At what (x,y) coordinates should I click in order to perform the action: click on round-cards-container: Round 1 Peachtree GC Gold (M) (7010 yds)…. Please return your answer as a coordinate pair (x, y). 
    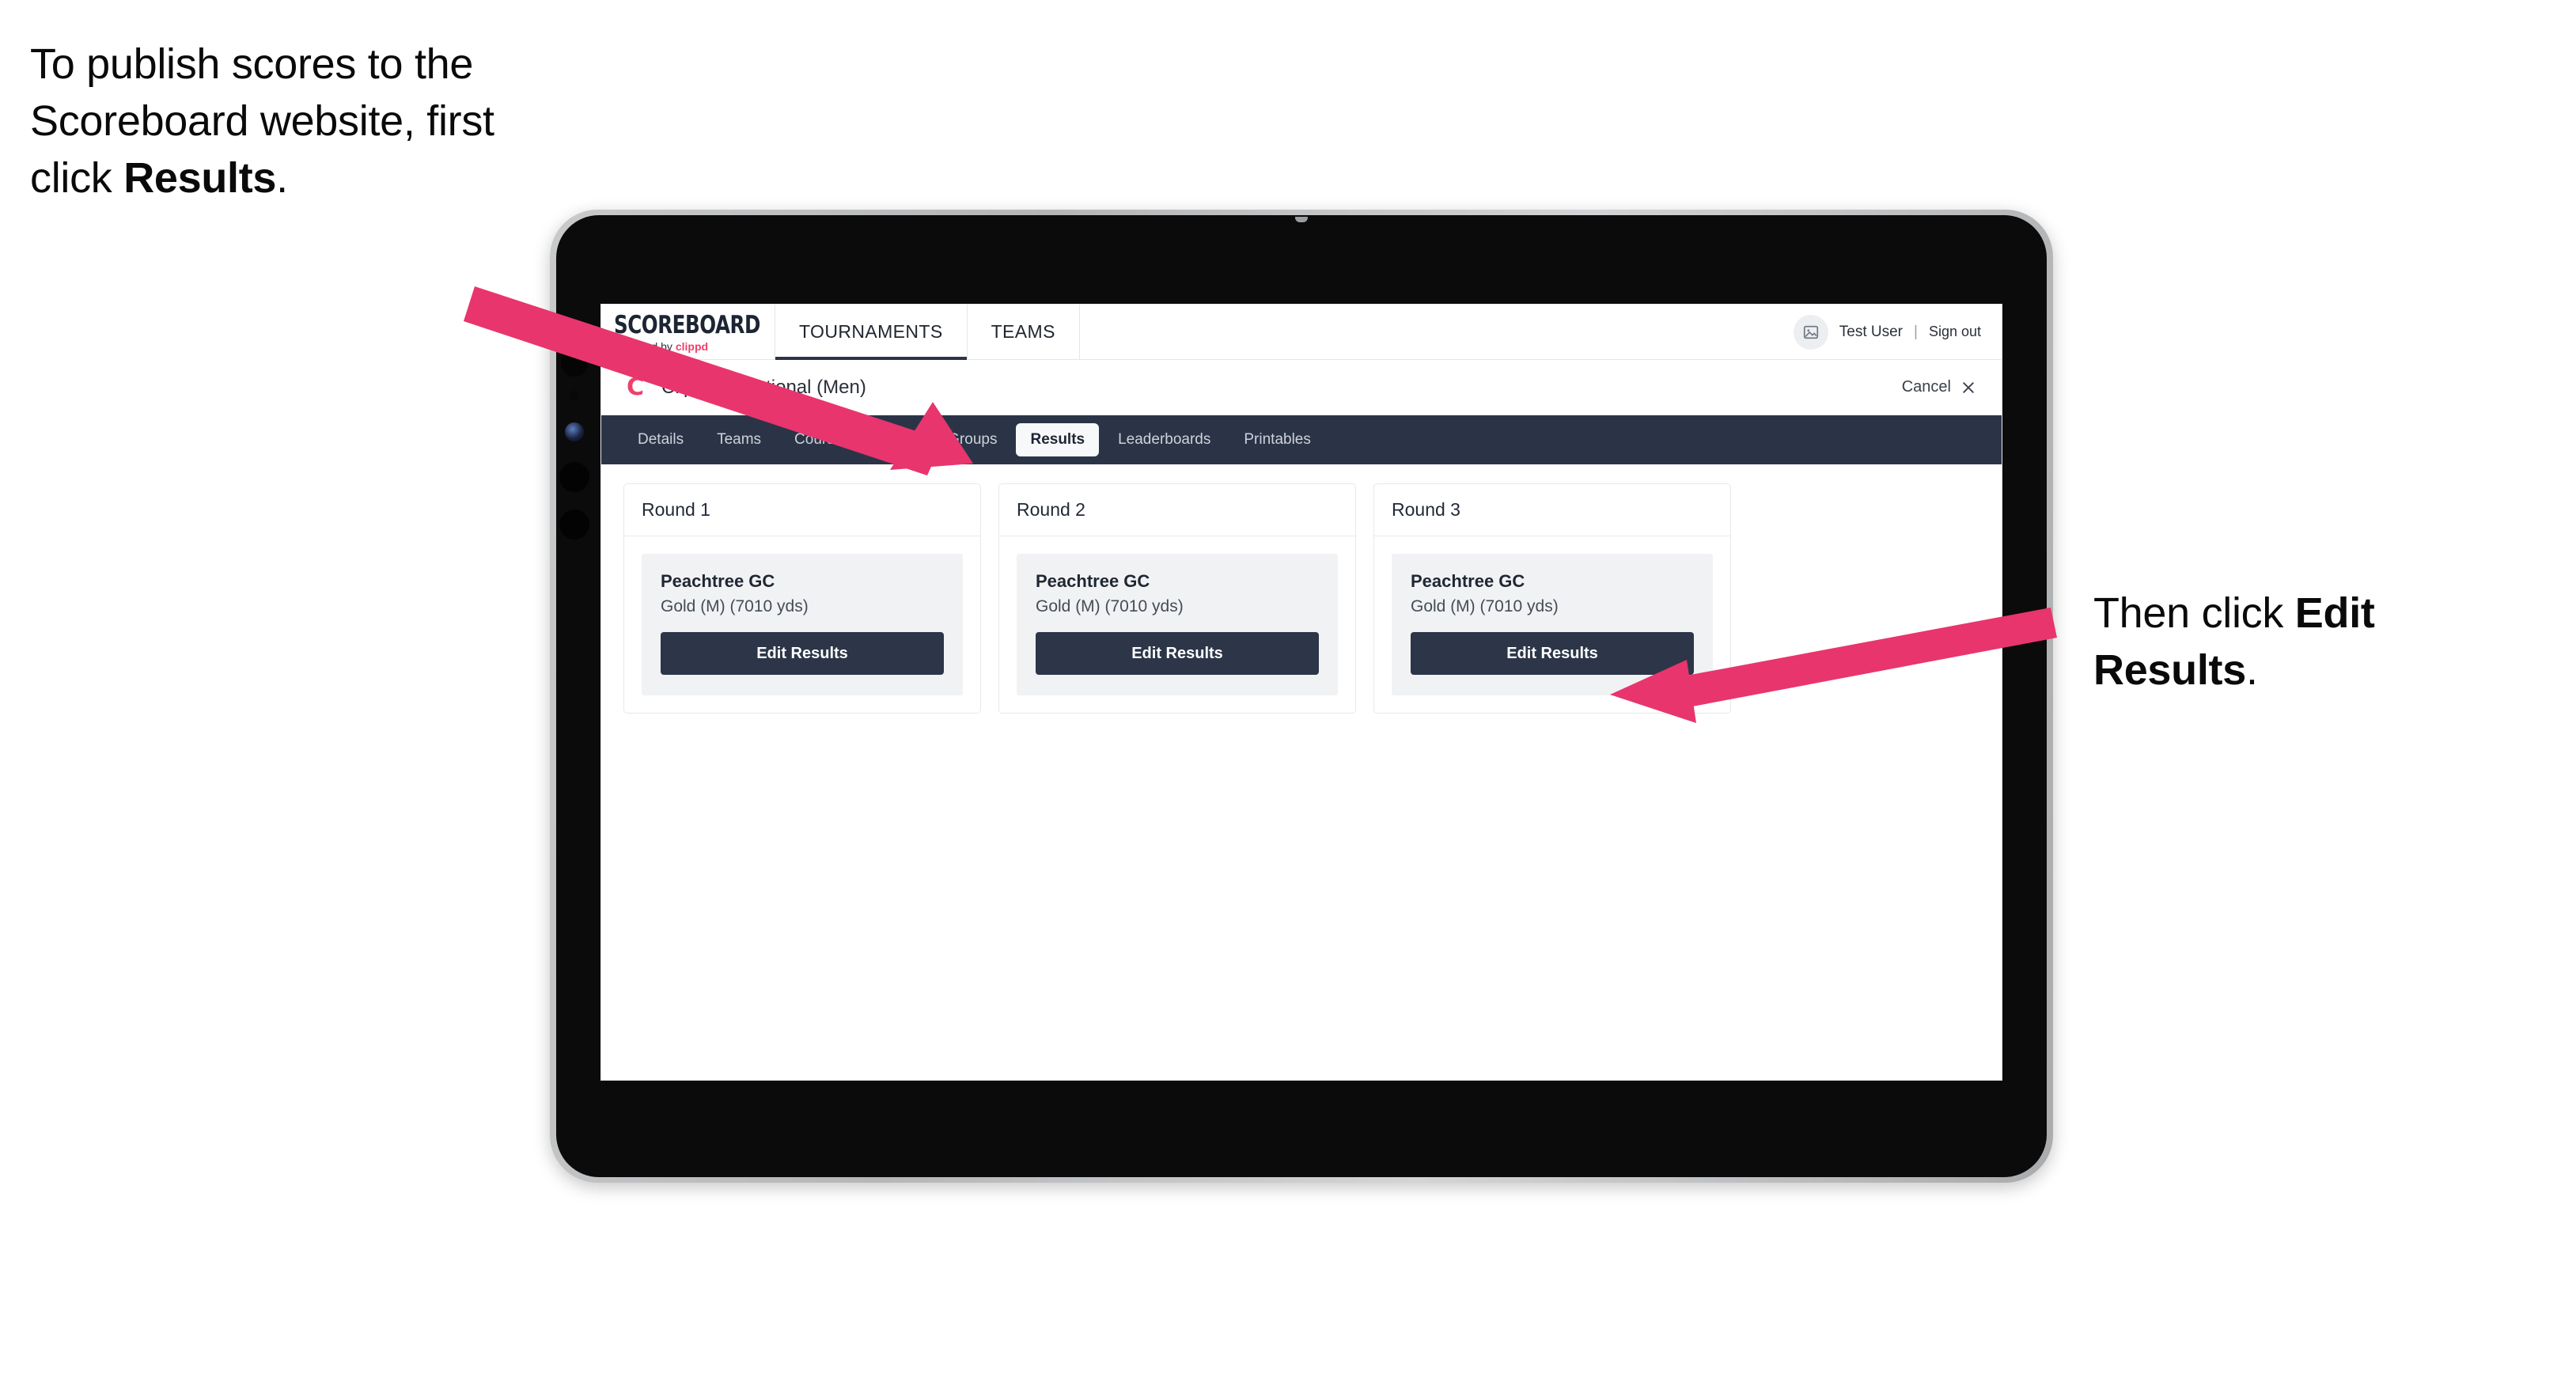
    Looking at the image, I should click on (1301, 599).